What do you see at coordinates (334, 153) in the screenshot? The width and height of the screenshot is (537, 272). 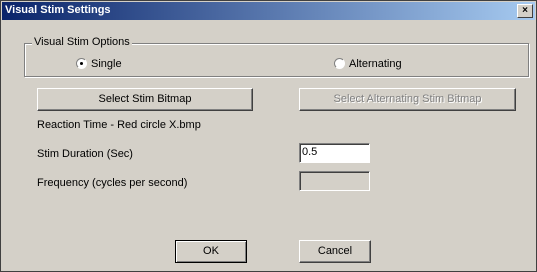 I see `stim-duration-input: 0.5` at bounding box center [334, 153].